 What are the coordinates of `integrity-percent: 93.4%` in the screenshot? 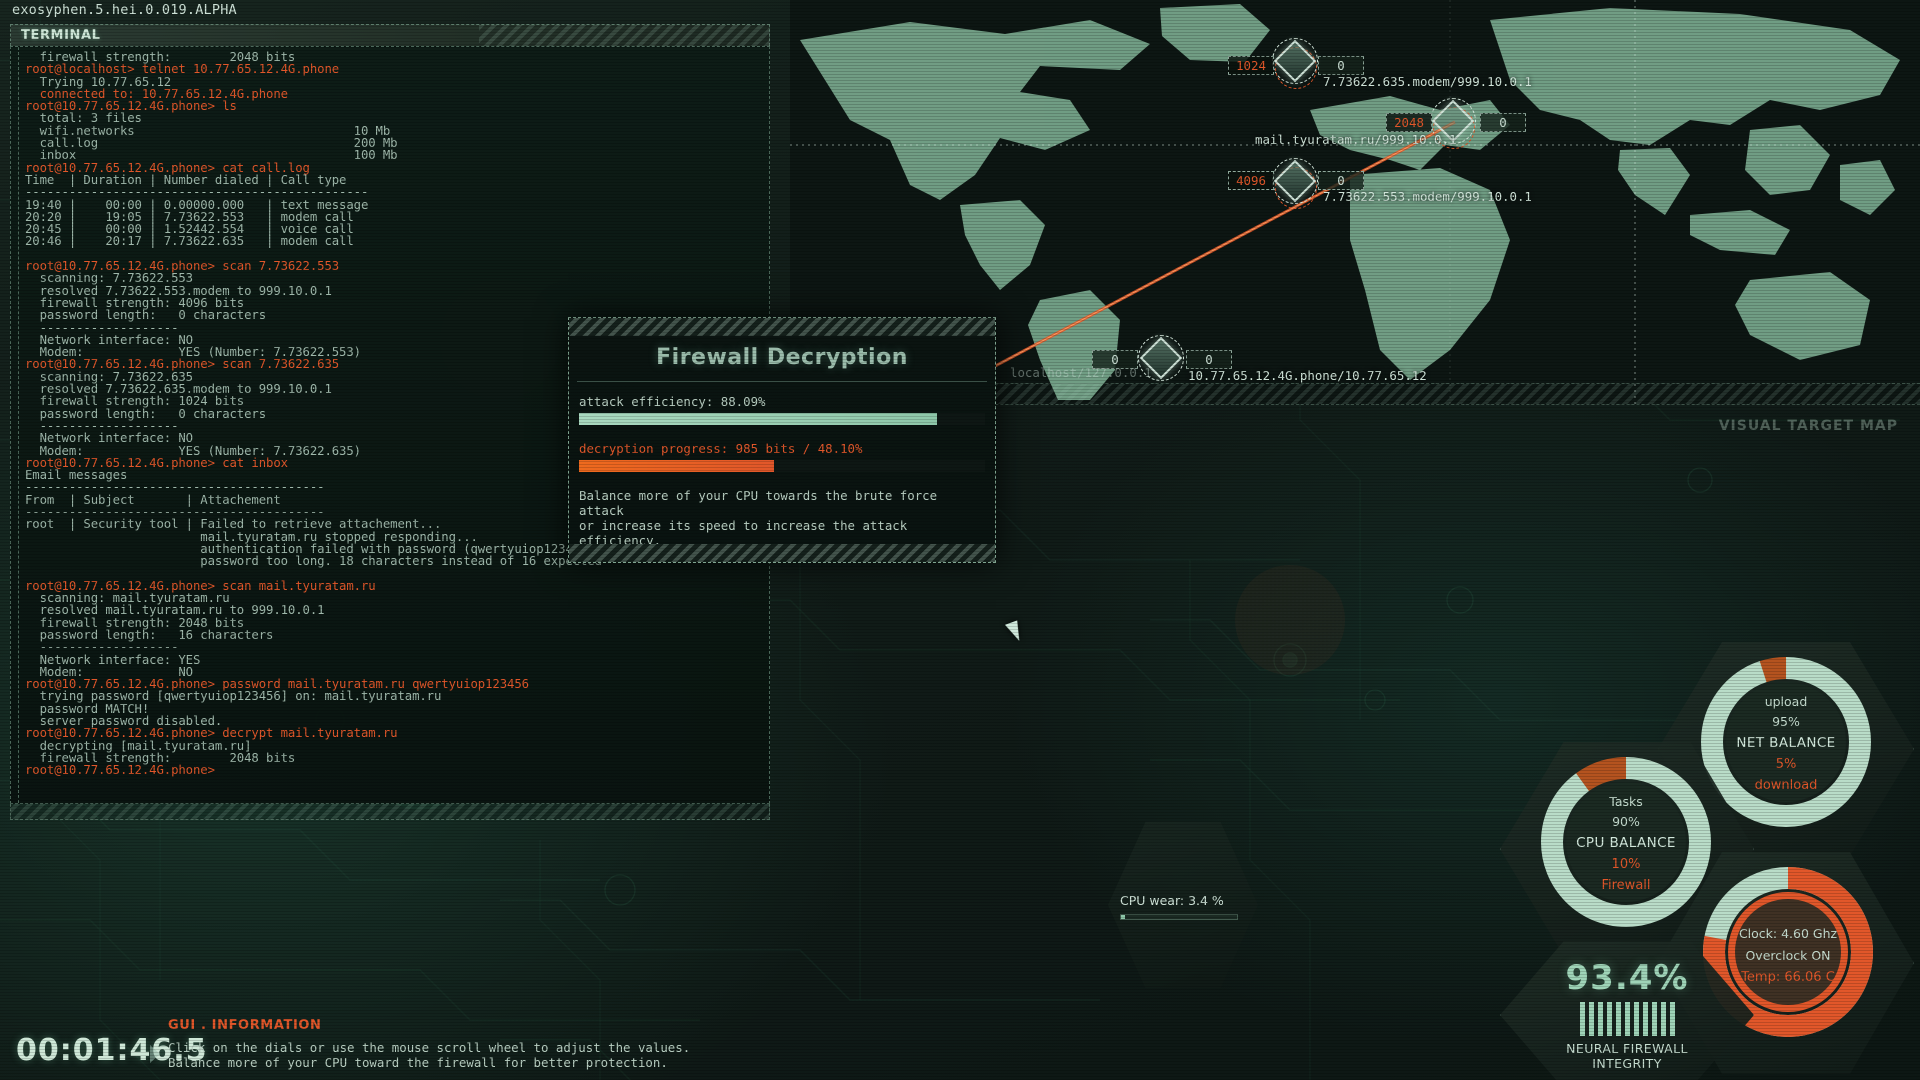 It's located at (1627, 978).